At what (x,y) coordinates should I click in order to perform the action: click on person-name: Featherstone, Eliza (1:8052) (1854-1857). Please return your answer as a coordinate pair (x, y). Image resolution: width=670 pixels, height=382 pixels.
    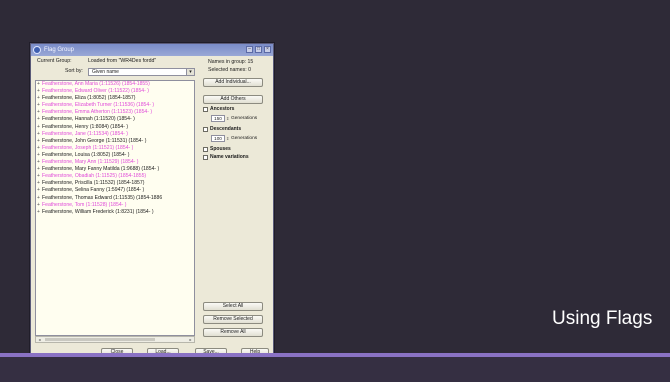
    Looking at the image, I should click on (89, 98).